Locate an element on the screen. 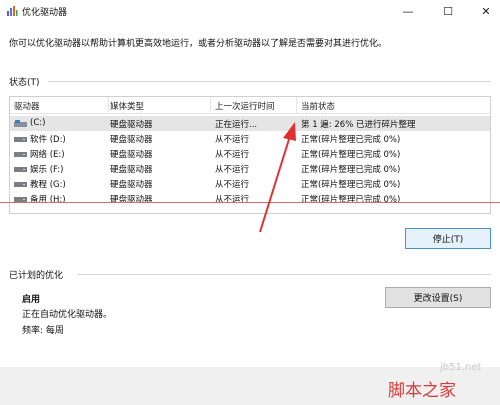 This screenshot has width=500, height=405. watermark-brand: 脚本之家 is located at coordinates (422, 391).